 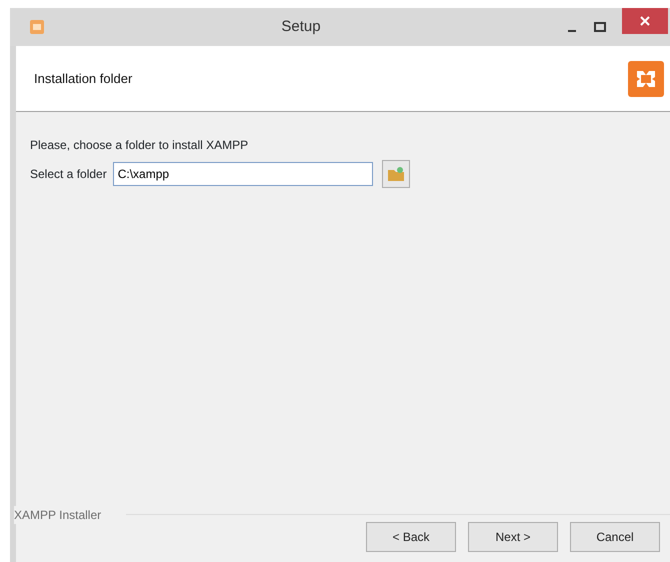 What do you see at coordinates (600, 27) in the screenshot?
I see `maximize-icon` at bounding box center [600, 27].